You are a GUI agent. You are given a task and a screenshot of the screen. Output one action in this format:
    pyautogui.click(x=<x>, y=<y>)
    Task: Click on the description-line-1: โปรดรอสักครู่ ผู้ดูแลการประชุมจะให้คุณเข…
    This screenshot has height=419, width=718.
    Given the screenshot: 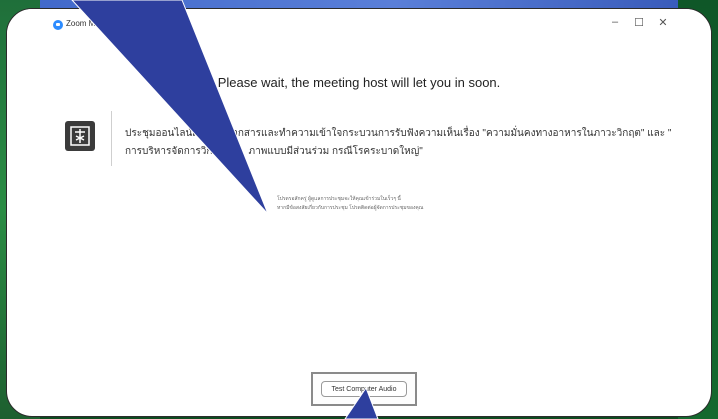 What is the action you would take?
    pyautogui.click(x=339, y=199)
    